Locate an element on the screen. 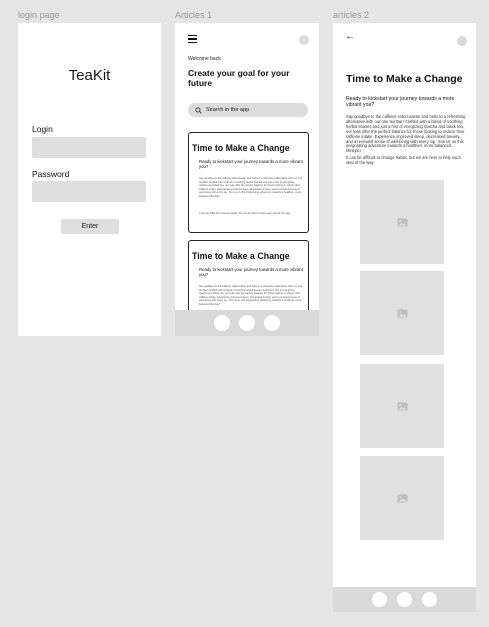  frame-label-articles-1: Articles 1 is located at coordinates (194, 15).